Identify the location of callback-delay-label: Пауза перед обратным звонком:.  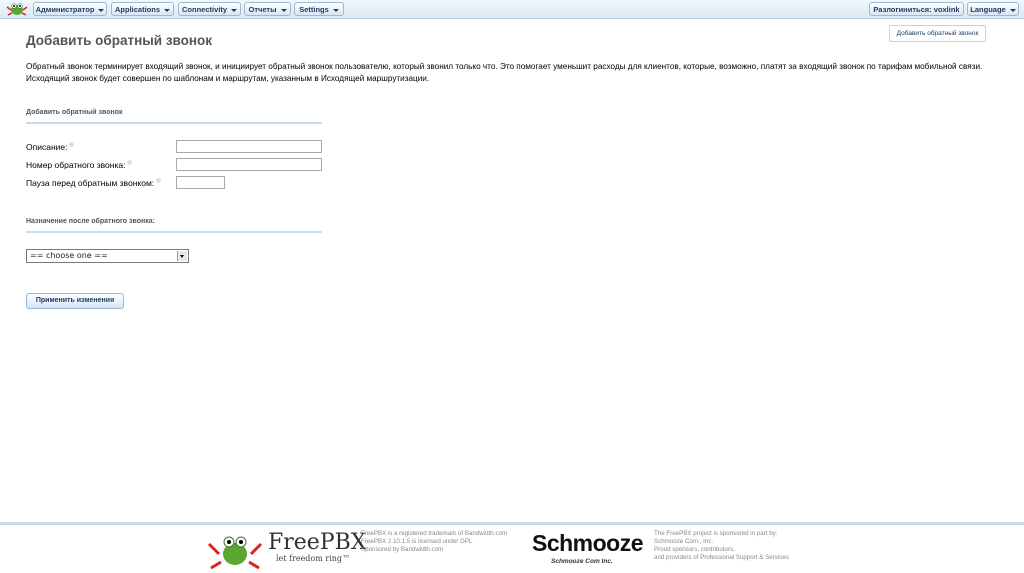
(94, 183).